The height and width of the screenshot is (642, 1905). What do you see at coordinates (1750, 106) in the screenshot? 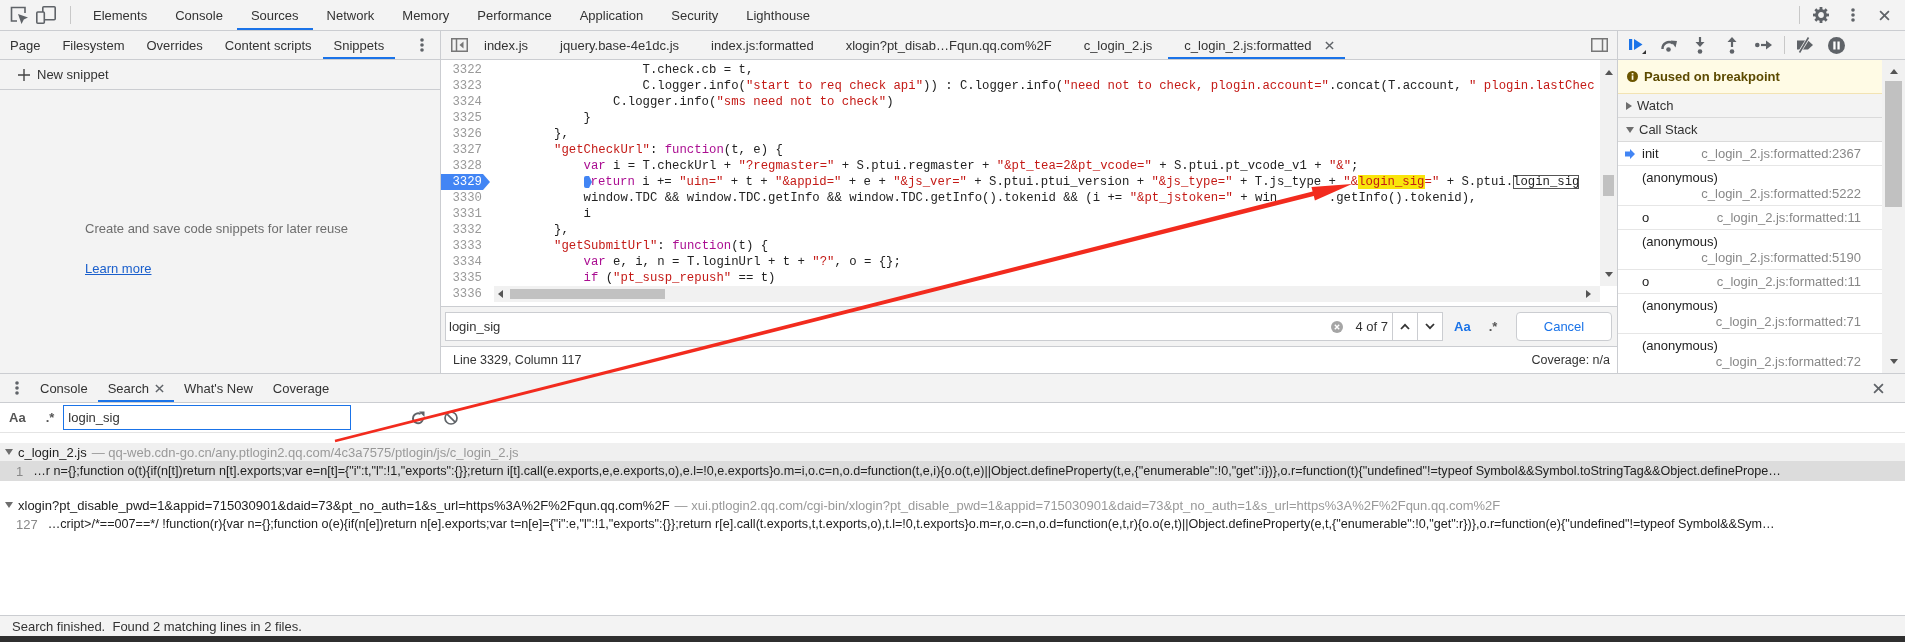
I see `section-header: Watch` at bounding box center [1750, 106].